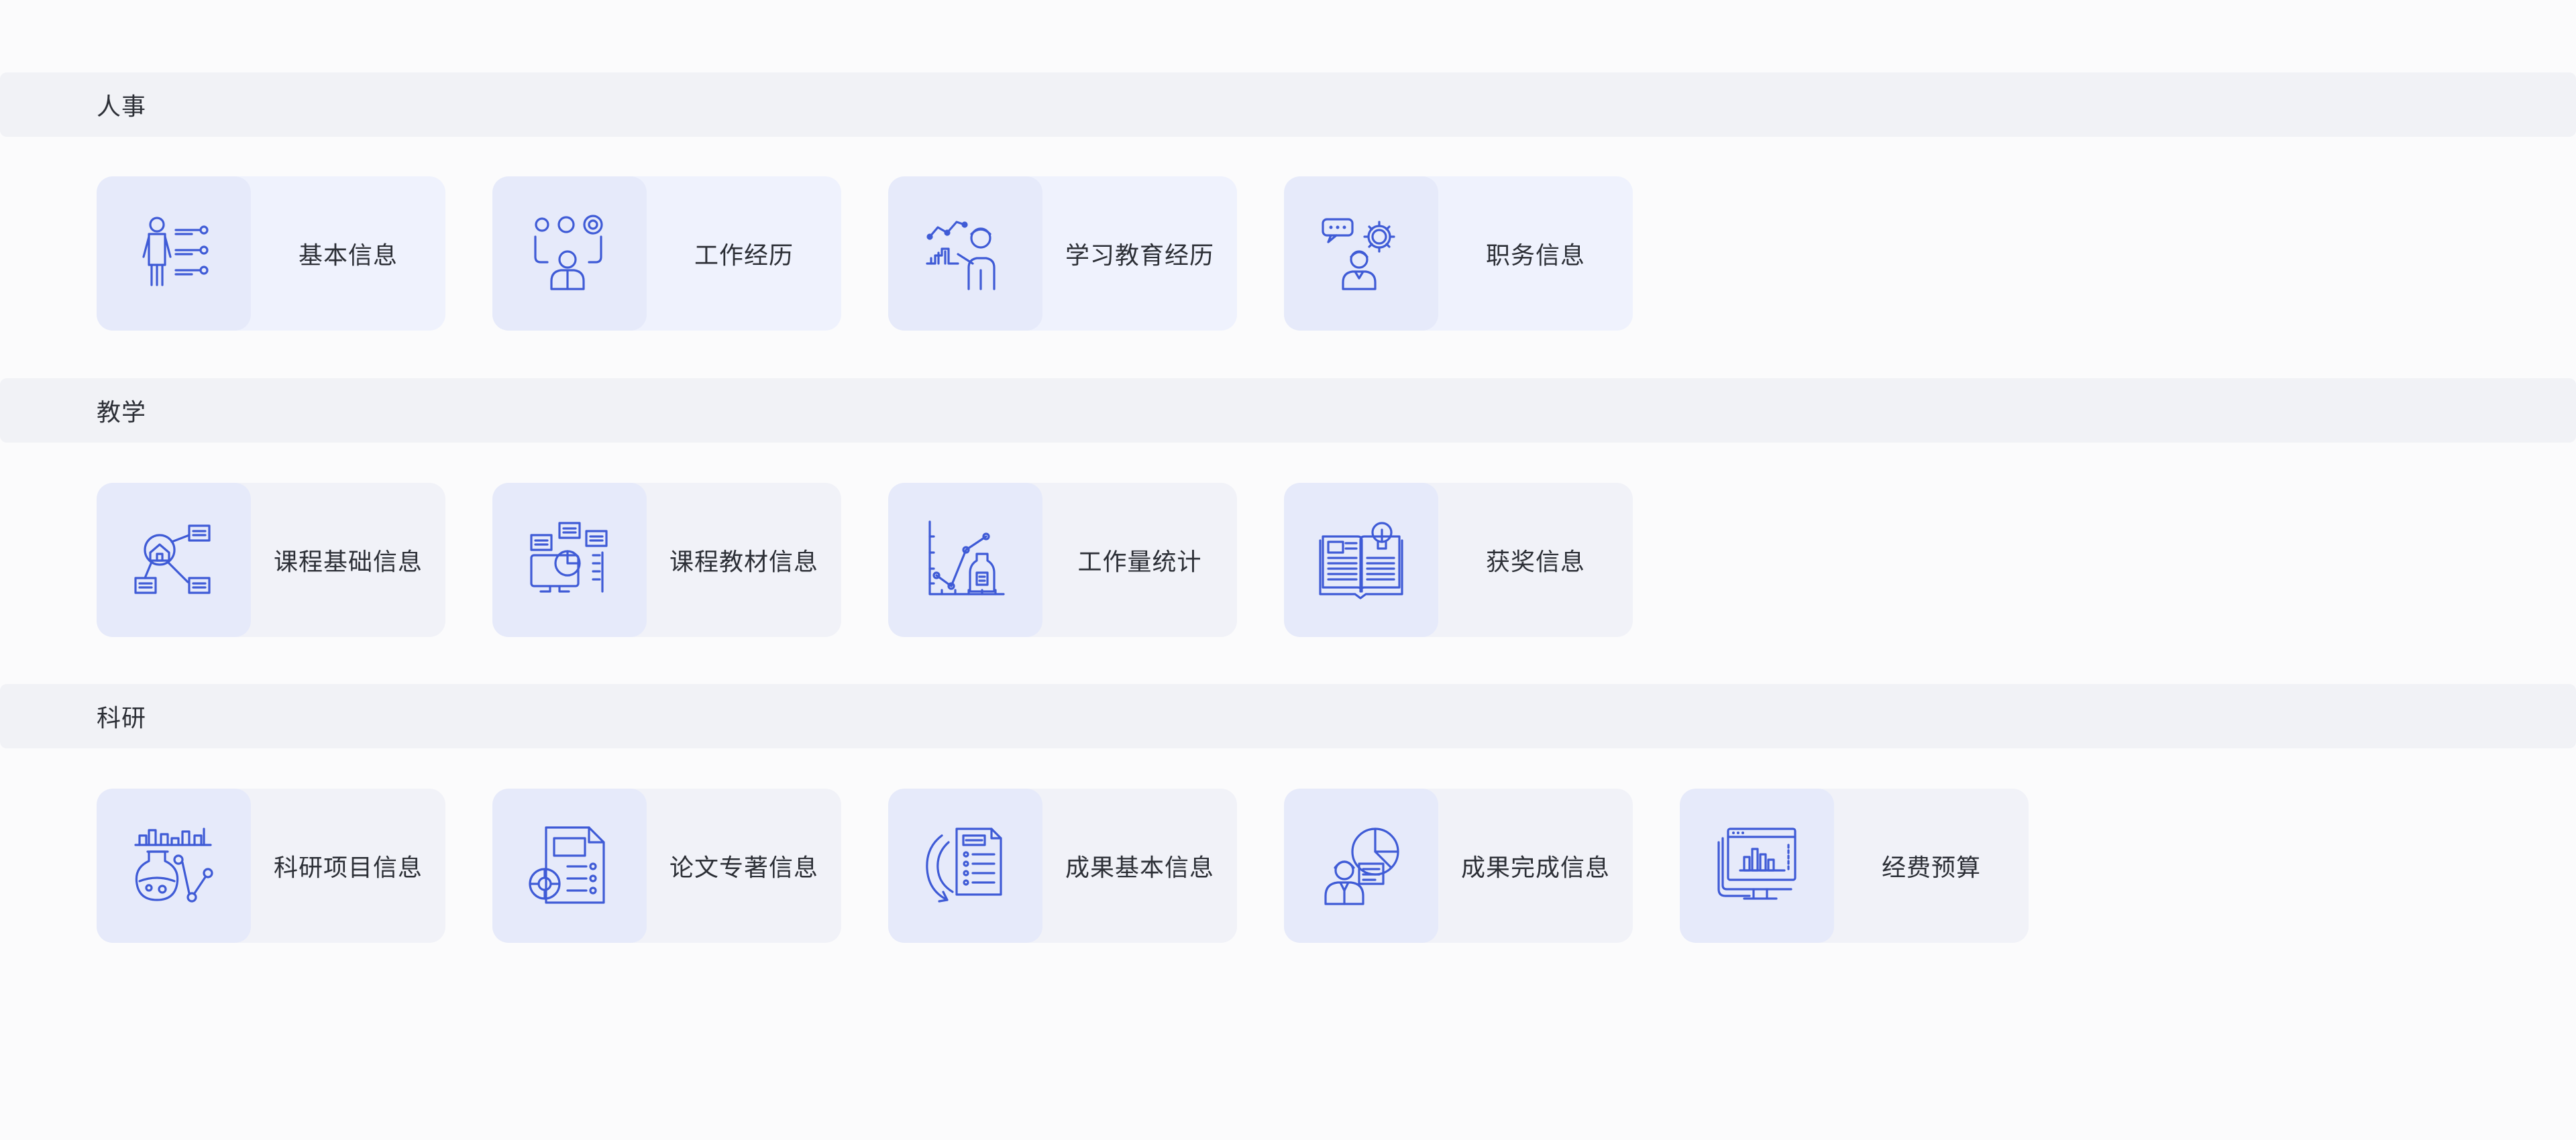  What do you see at coordinates (744, 256) in the screenshot?
I see `card-label: 工作经历` at bounding box center [744, 256].